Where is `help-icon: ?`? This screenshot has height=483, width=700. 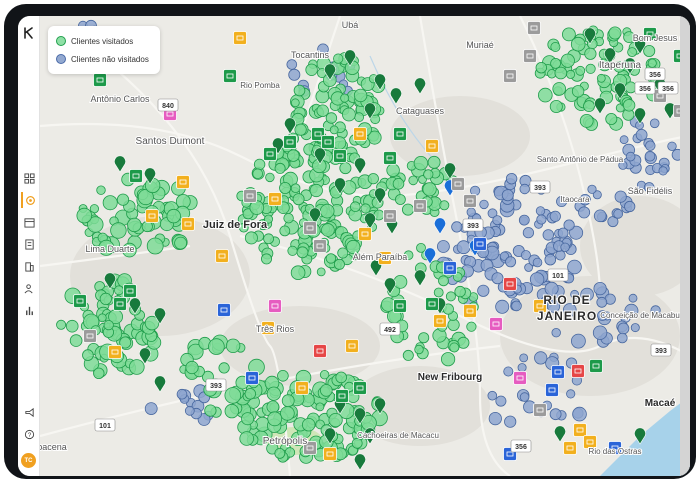
help-icon: ? is located at coordinates (29, 434).